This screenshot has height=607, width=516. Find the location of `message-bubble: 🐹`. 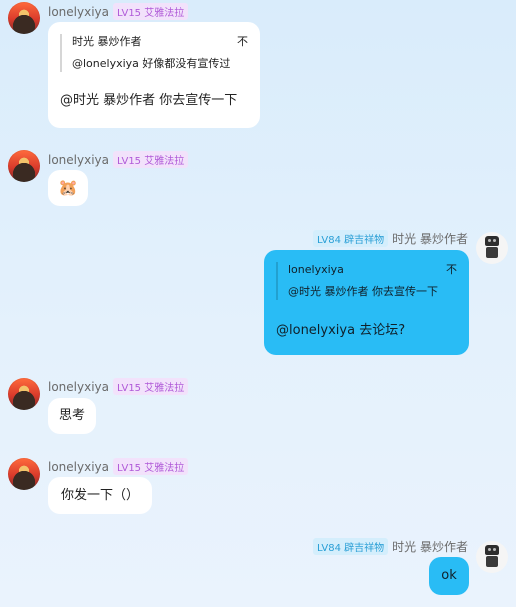

message-bubble: 🐹 is located at coordinates (68, 188).